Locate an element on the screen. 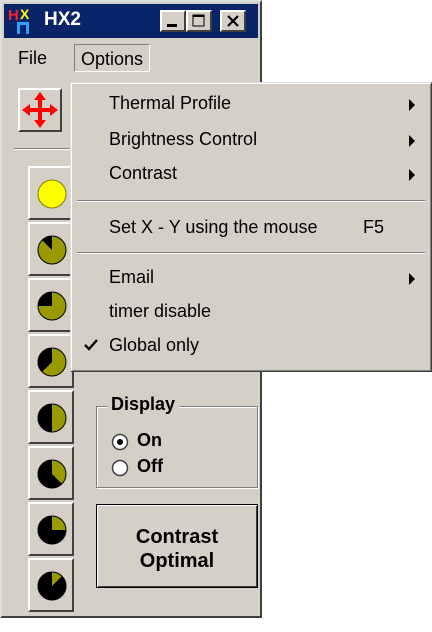 This screenshot has width=432, height=632. maximize-icon is located at coordinates (198, 20).